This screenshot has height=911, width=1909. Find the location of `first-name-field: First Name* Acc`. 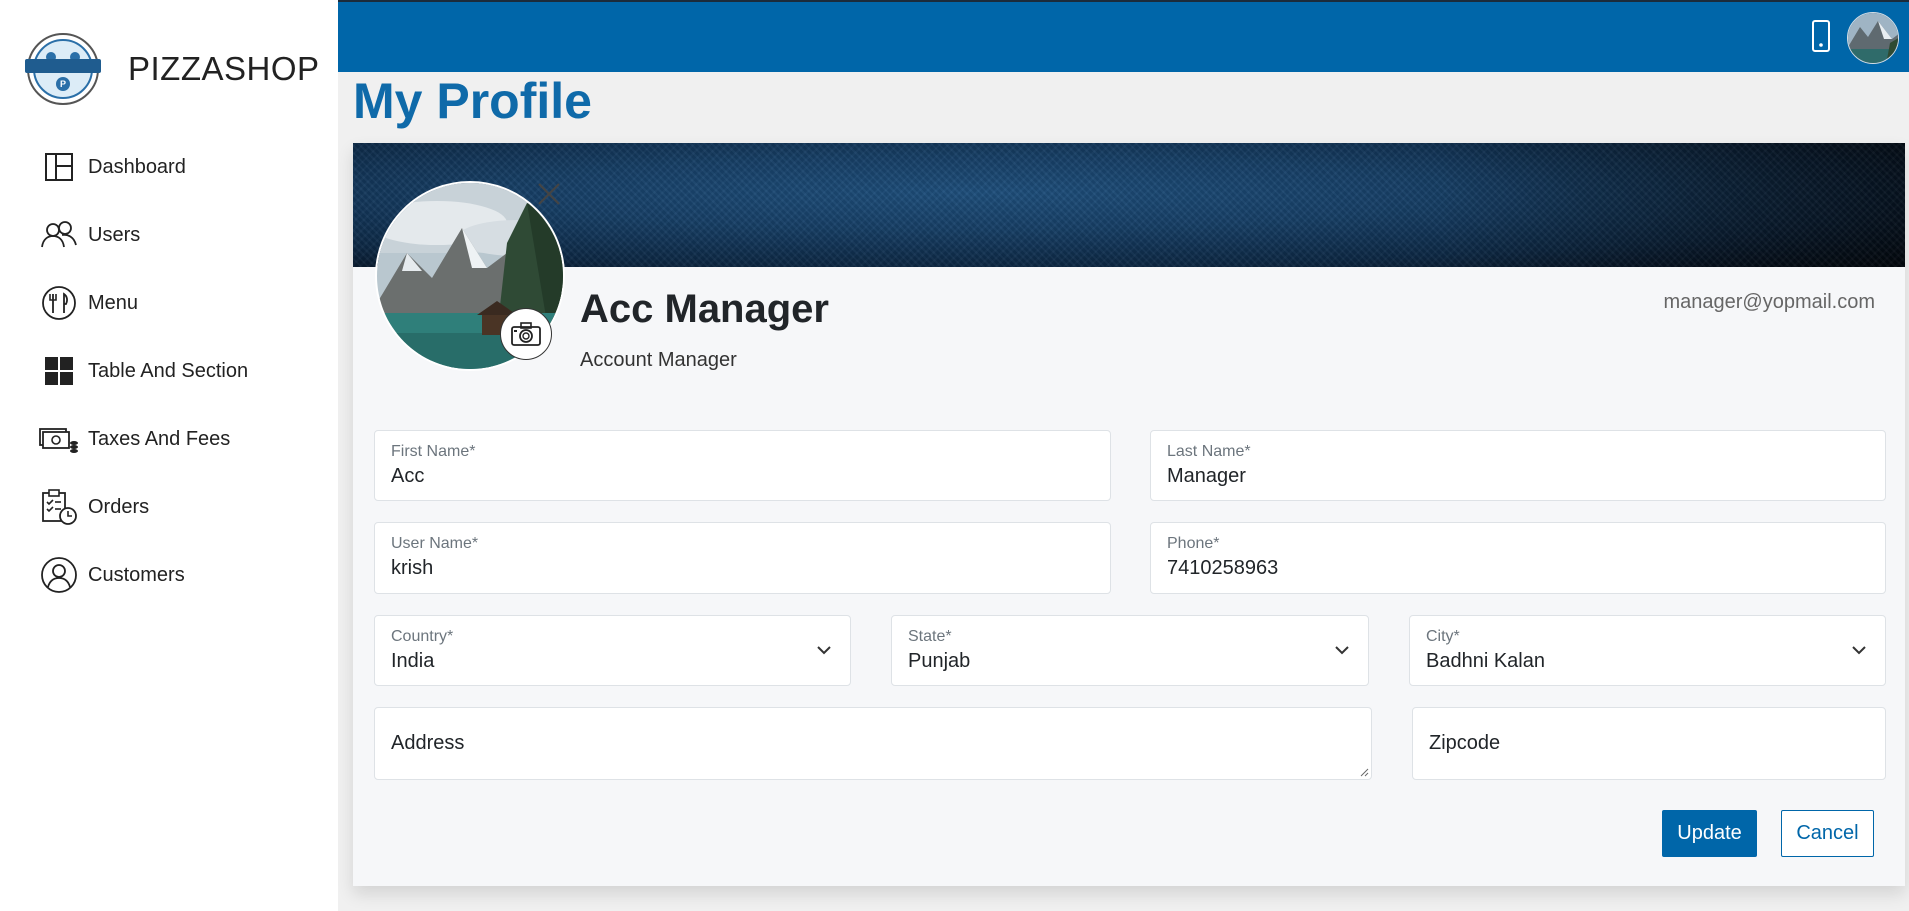

first-name-field: First Name* Acc is located at coordinates (742, 465).